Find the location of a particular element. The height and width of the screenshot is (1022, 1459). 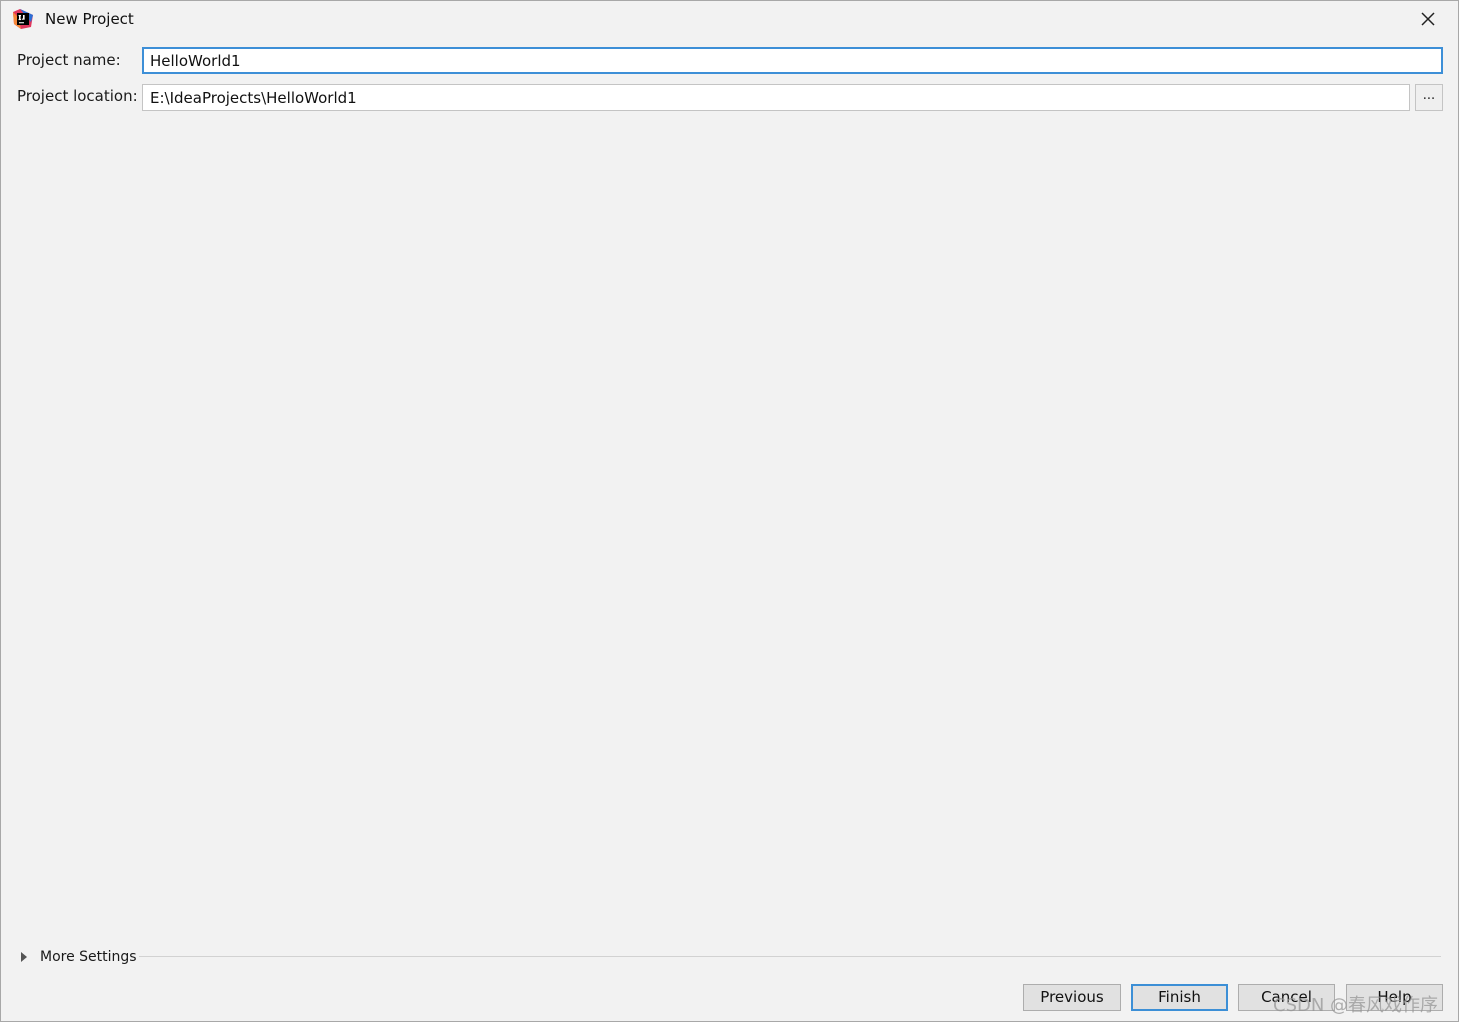

finish-button: Finish is located at coordinates (1179, 997).